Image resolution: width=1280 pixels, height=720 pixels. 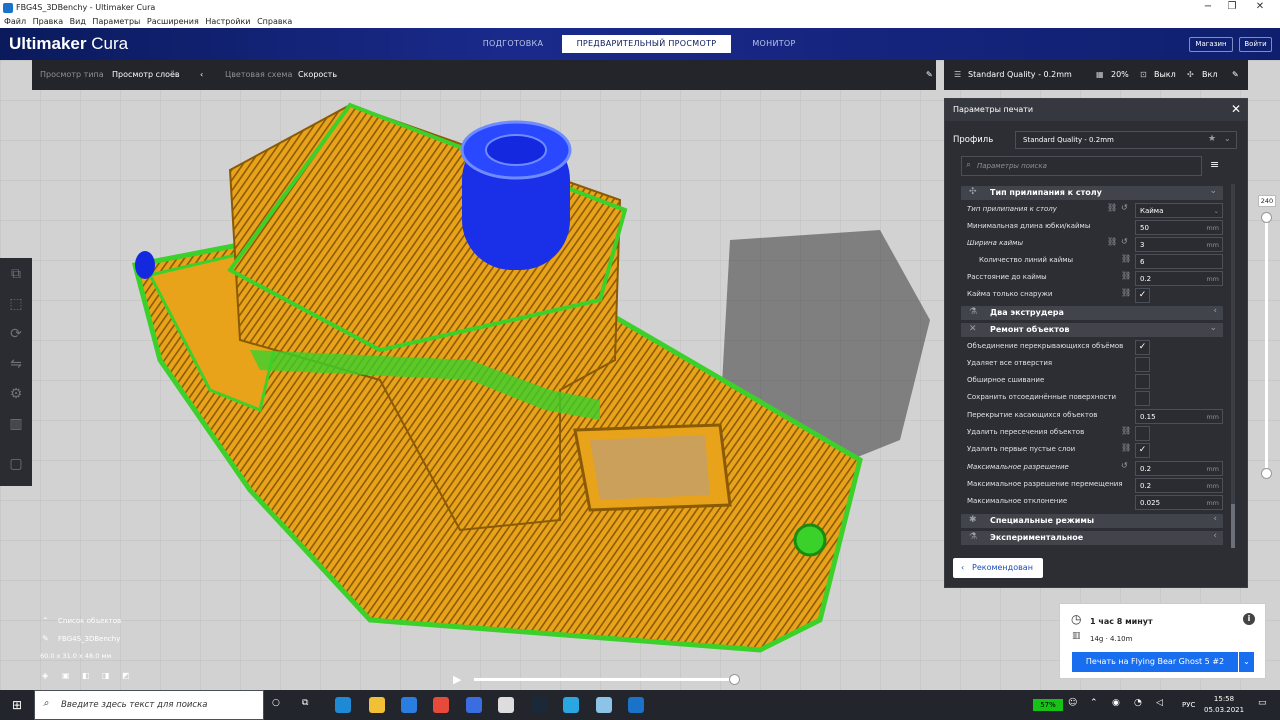 What do you see at coordinates (1262, 703) in the screenshot?
I see `notifications-icon: ▭` at bounding box center [1262, 703].